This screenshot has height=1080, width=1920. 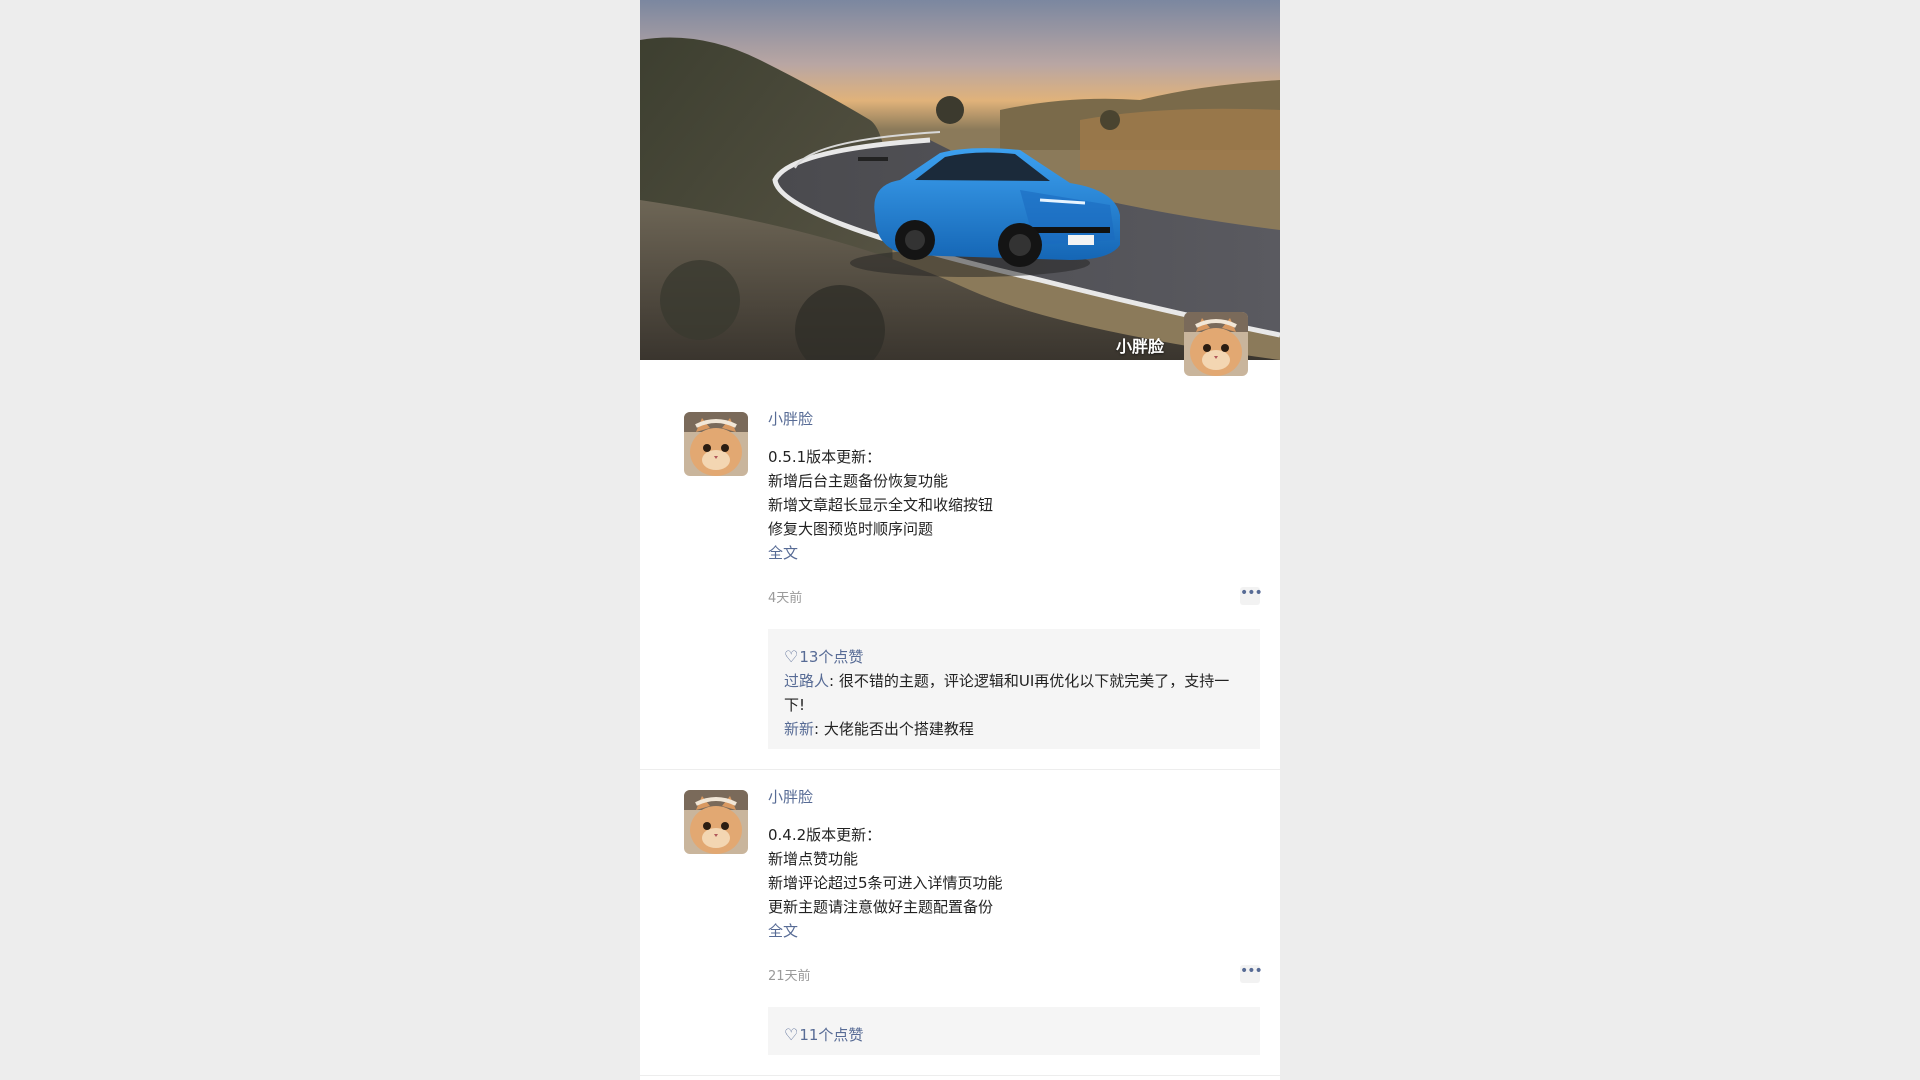 What do you see at coordinates (1014, 729) in the screenshot?
I see `comment-item: 新新: 大佬能否出个搭建教程` at bounding box center [1014, 729].